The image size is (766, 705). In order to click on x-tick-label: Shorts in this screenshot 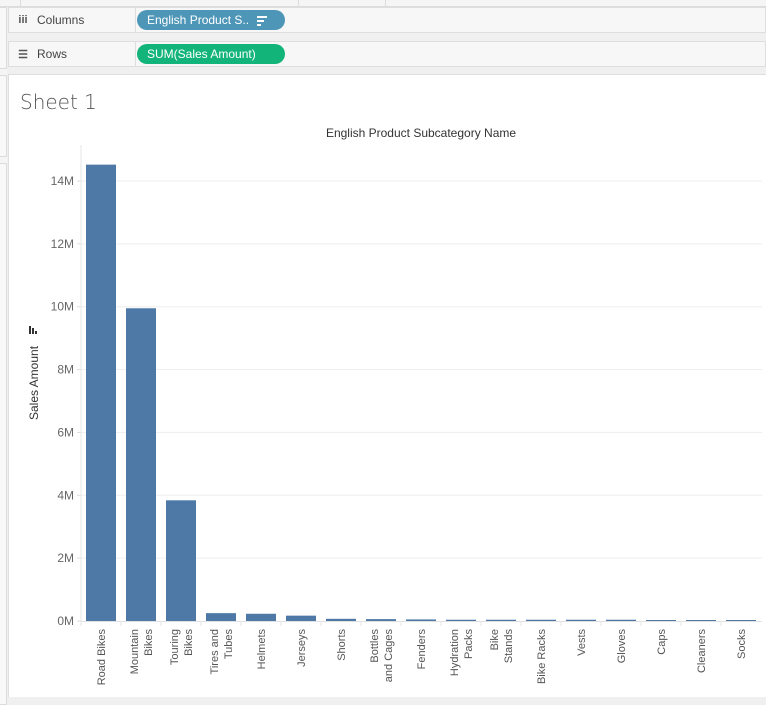, I will do `click(342, 645)`.